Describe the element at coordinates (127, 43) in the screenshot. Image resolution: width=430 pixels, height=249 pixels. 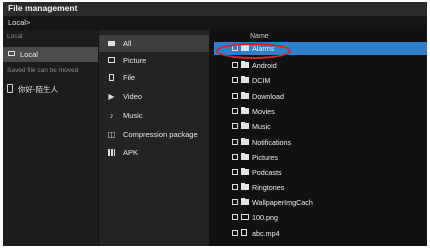
I see `category-label: All` at that location.